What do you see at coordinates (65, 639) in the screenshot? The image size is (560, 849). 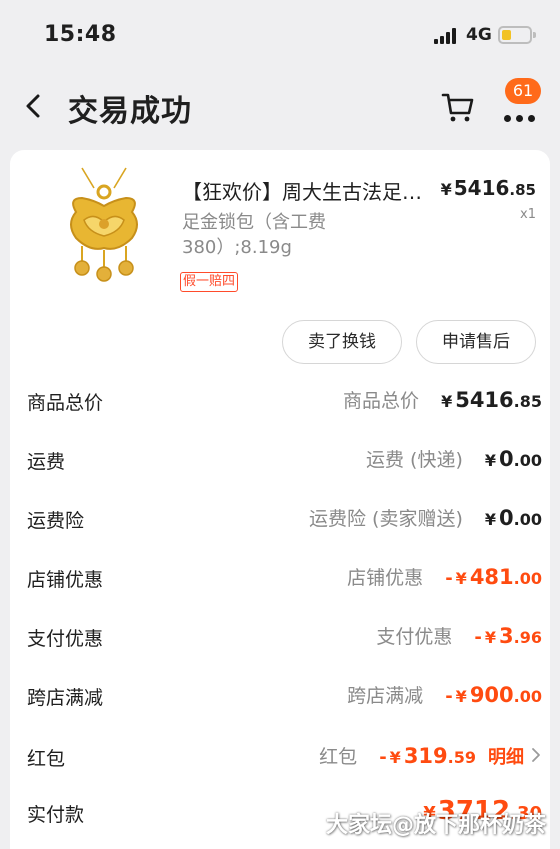 I see `fee-label: 支付优惠` at bounding box center [65, 639].